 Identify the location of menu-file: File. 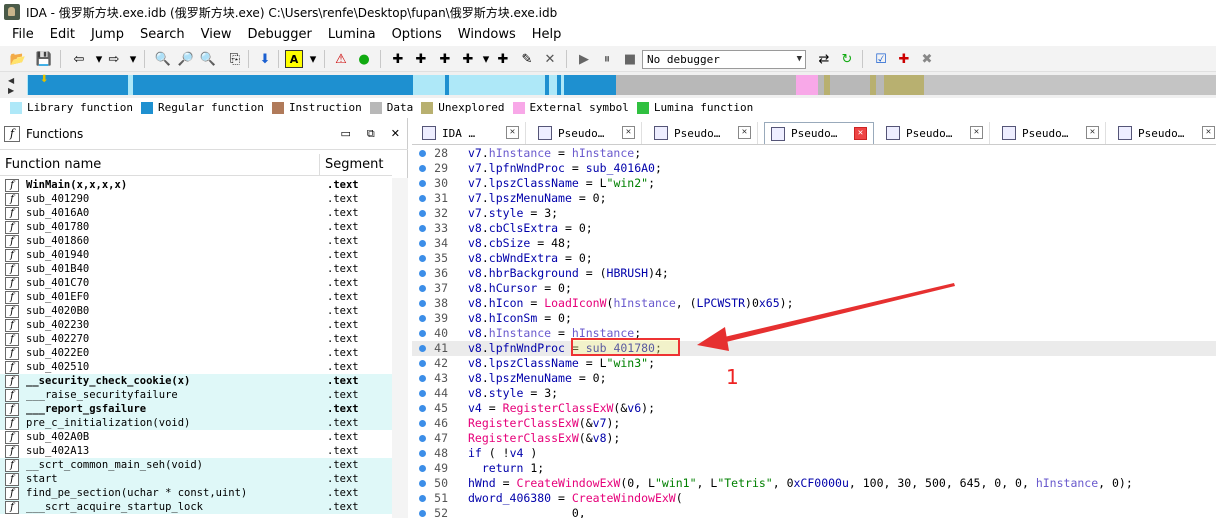
(23, 35).